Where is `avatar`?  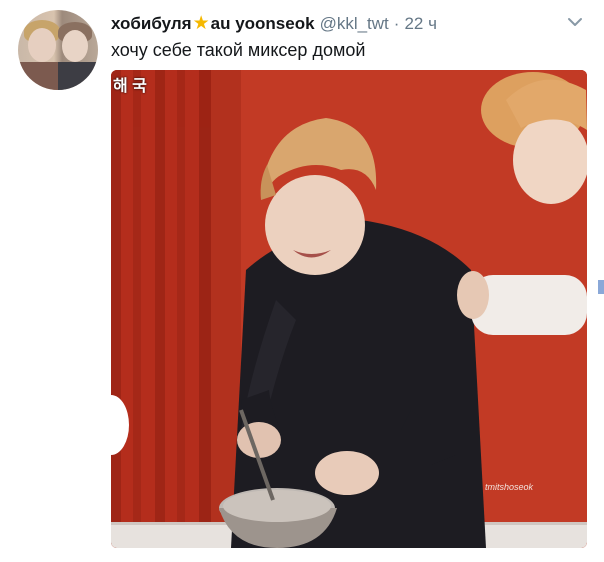
avatar is located at coordinates (58, 50).